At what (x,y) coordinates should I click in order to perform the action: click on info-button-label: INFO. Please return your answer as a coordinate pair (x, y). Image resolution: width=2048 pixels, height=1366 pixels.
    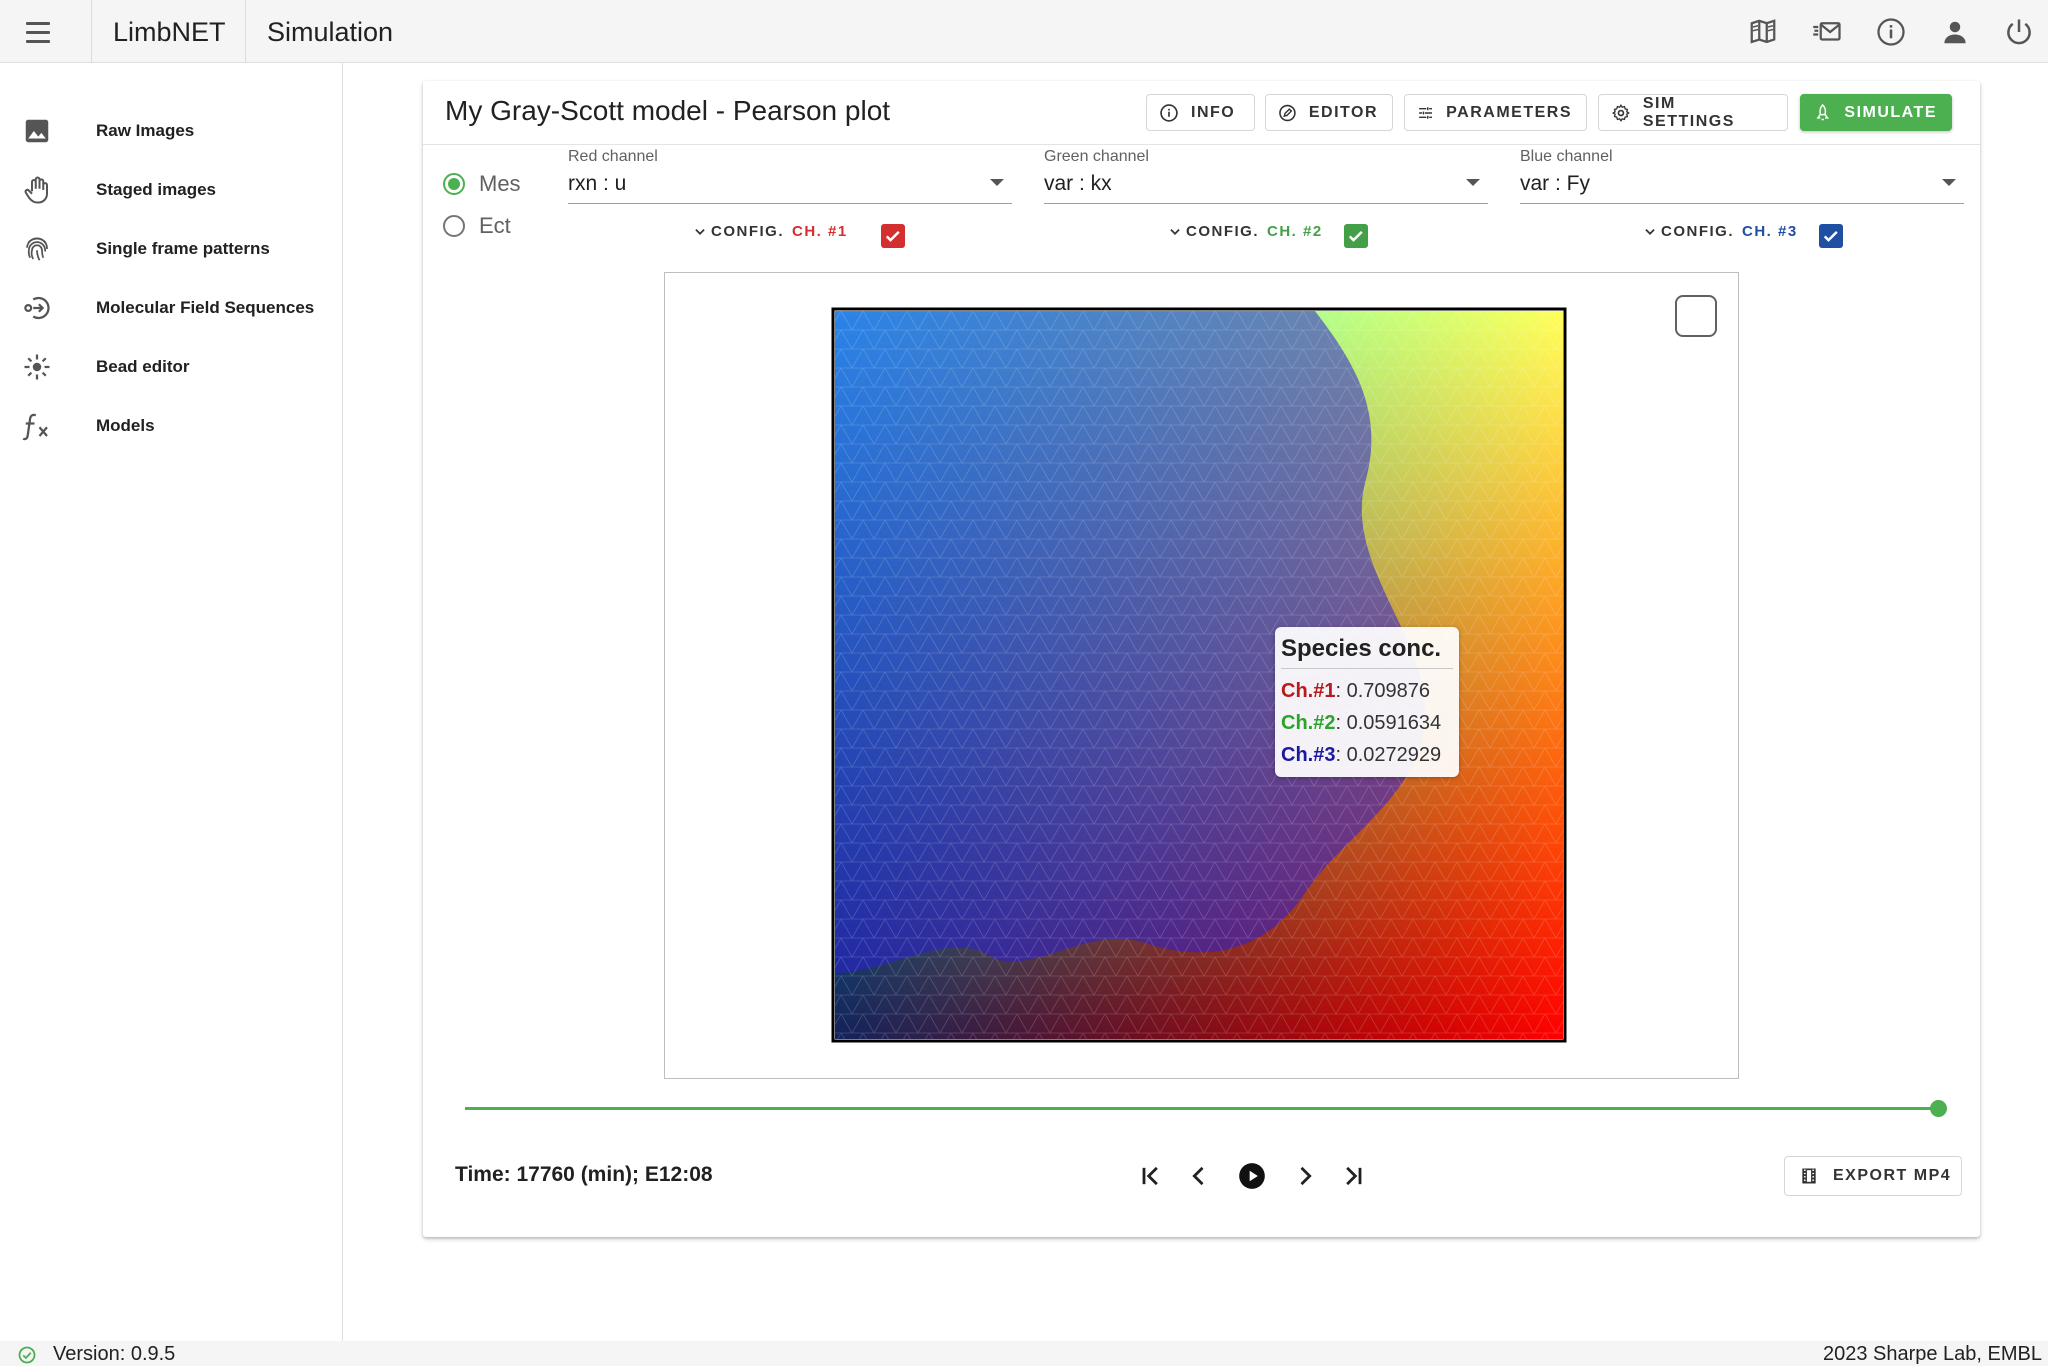
    Looking at the image, I should click on (1213, 112).